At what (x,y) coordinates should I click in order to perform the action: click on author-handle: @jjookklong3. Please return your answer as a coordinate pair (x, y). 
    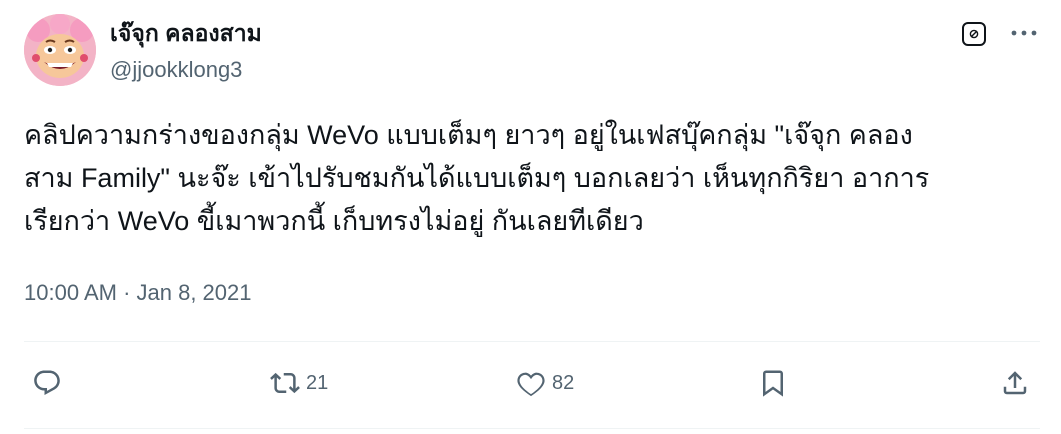
    Looking at the image, I should click on (176, 70).